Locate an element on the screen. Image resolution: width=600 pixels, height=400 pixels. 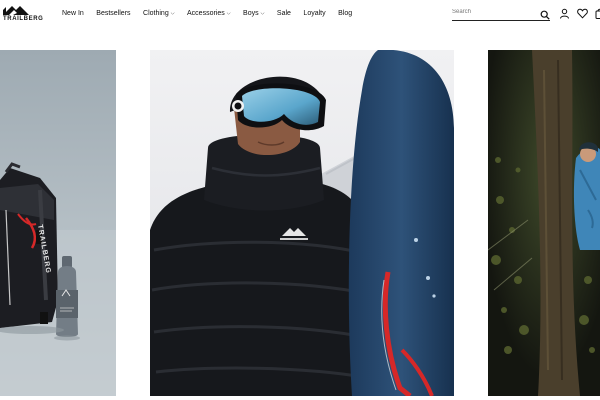
nav-item-boys: Boys ⌵ is located at coordinates (253, 13).